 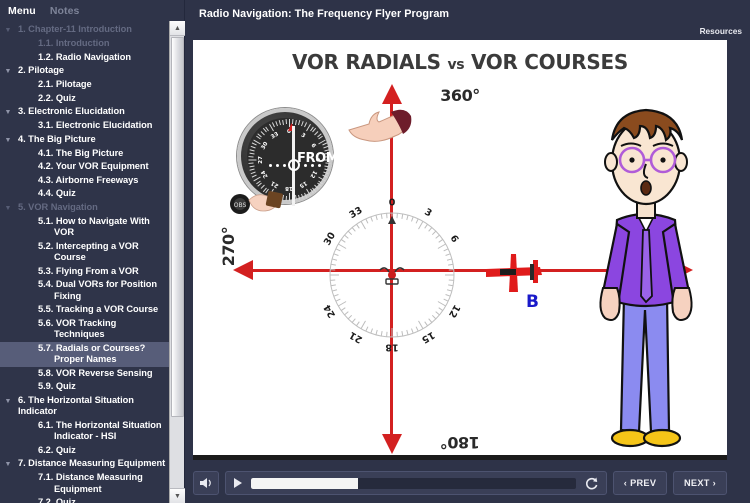 What do you see at coordinates (22, 11) in the screenshot?
I see `tab-menu: Menu` at bounding box center [22, 11].